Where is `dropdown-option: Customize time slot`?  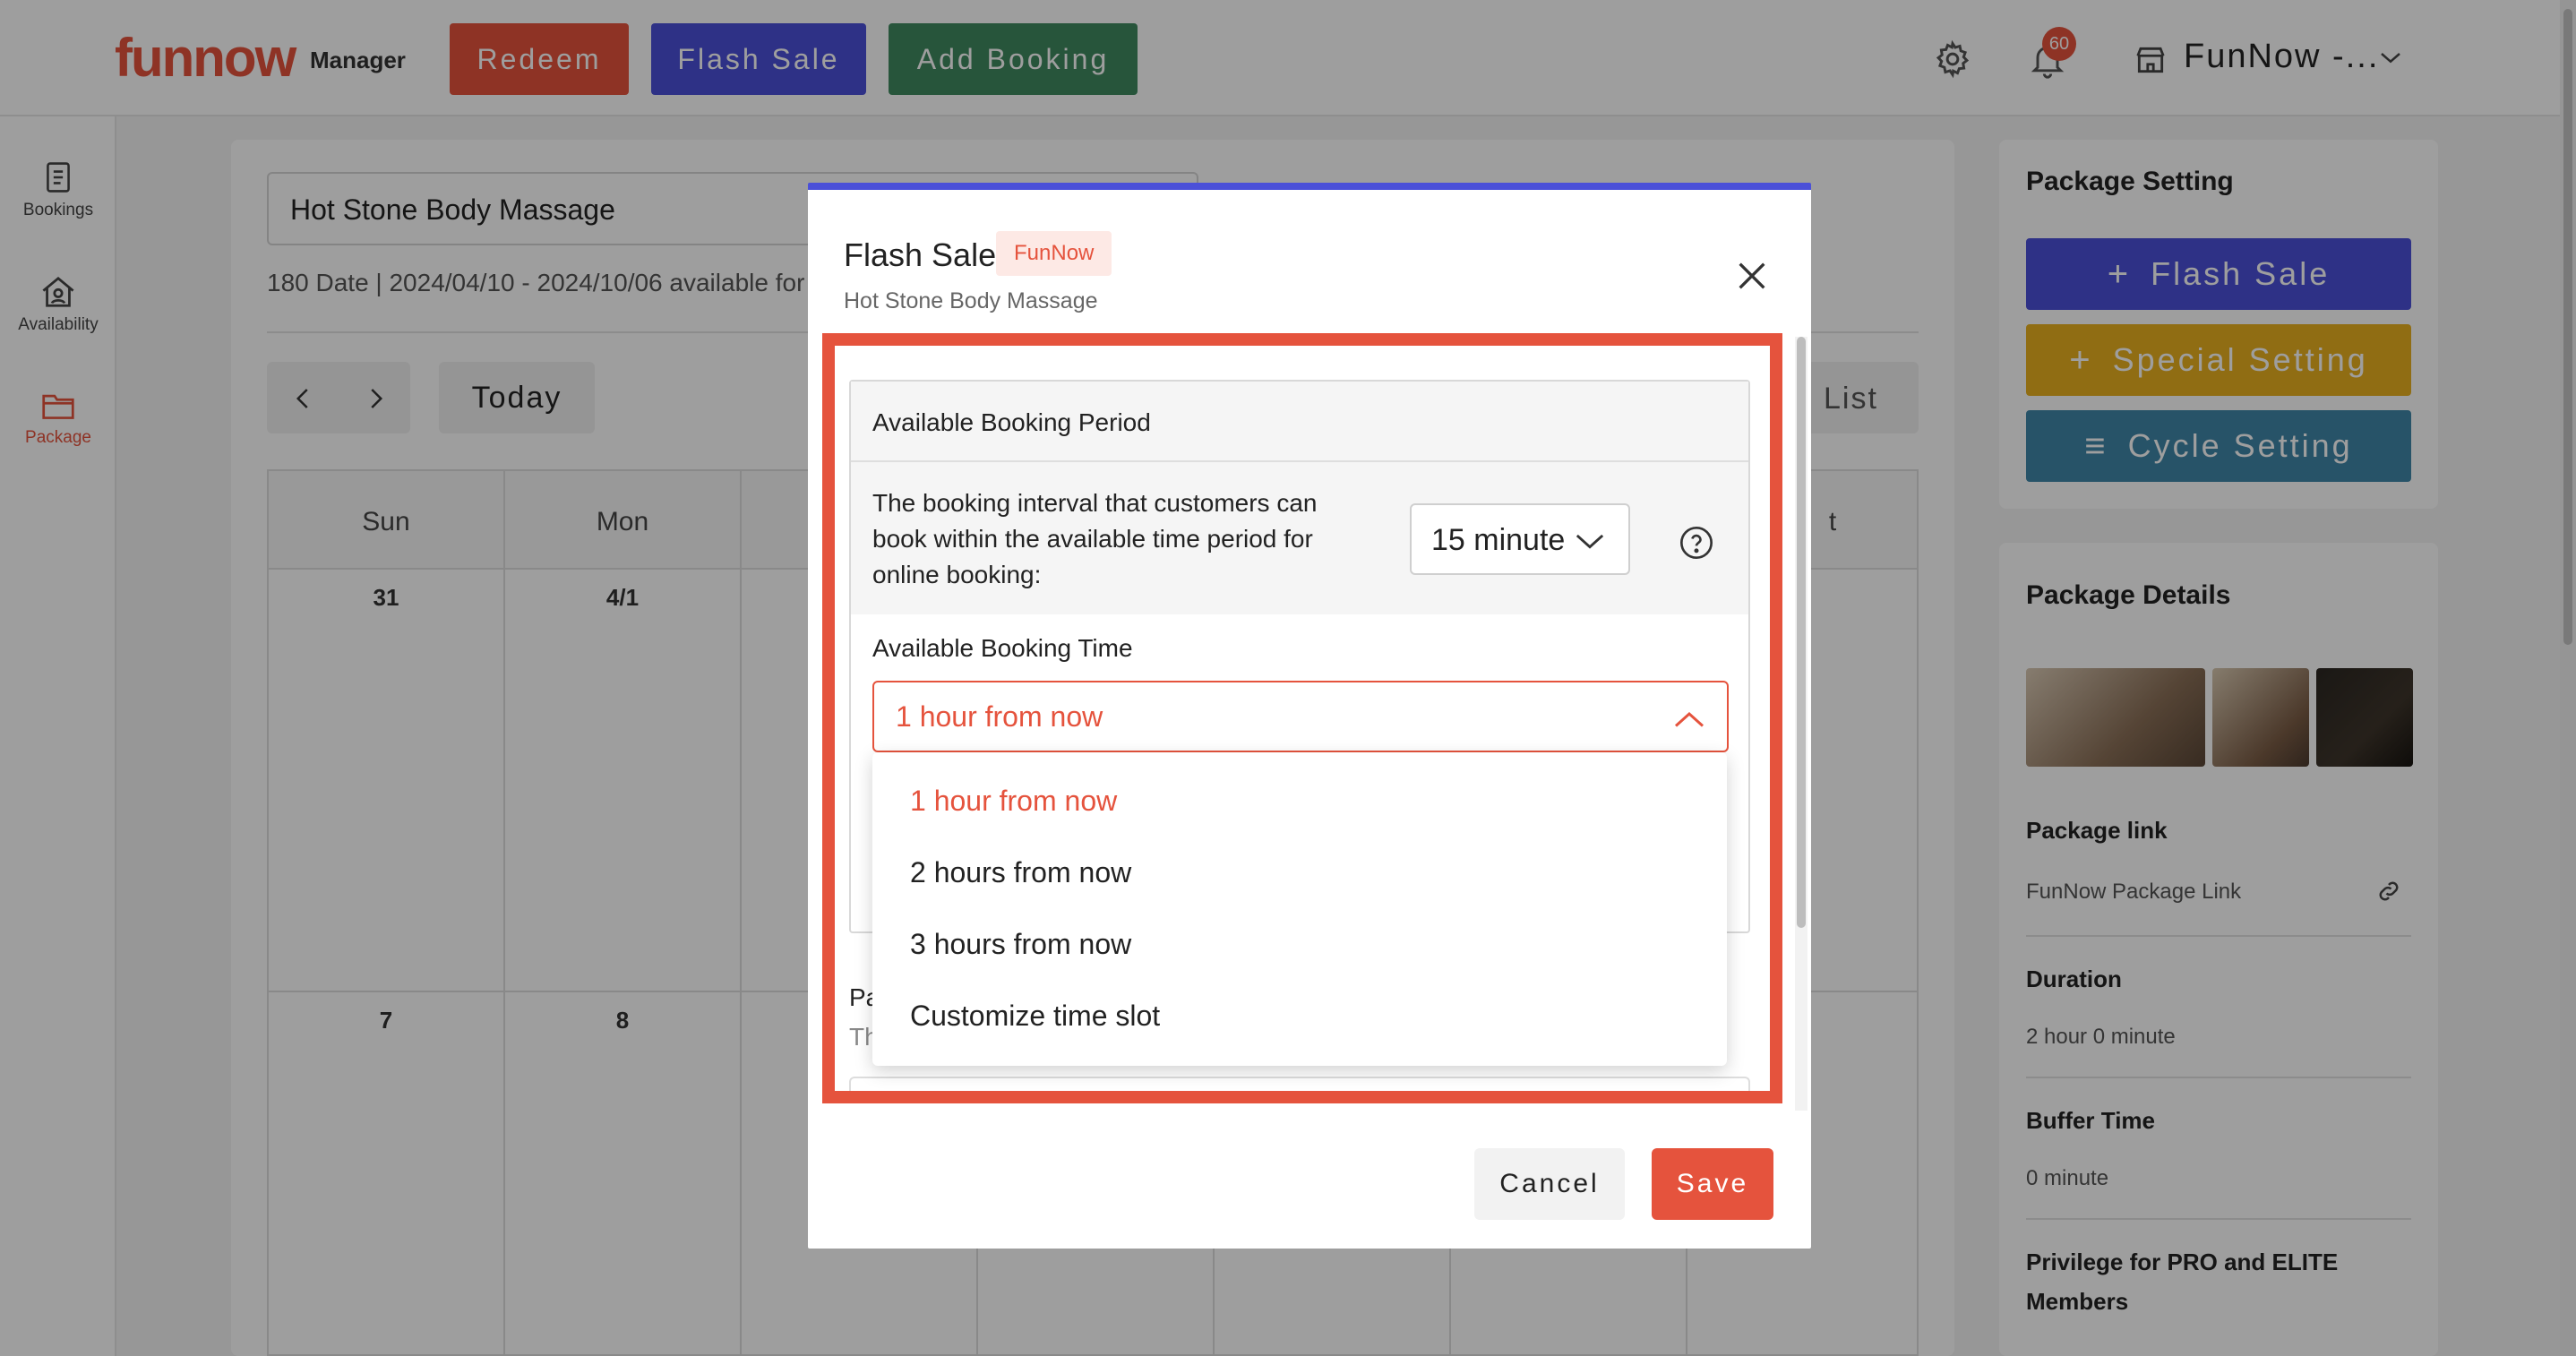 dropdown-option: Customize time slot is located at coordinates (1035, 1016).